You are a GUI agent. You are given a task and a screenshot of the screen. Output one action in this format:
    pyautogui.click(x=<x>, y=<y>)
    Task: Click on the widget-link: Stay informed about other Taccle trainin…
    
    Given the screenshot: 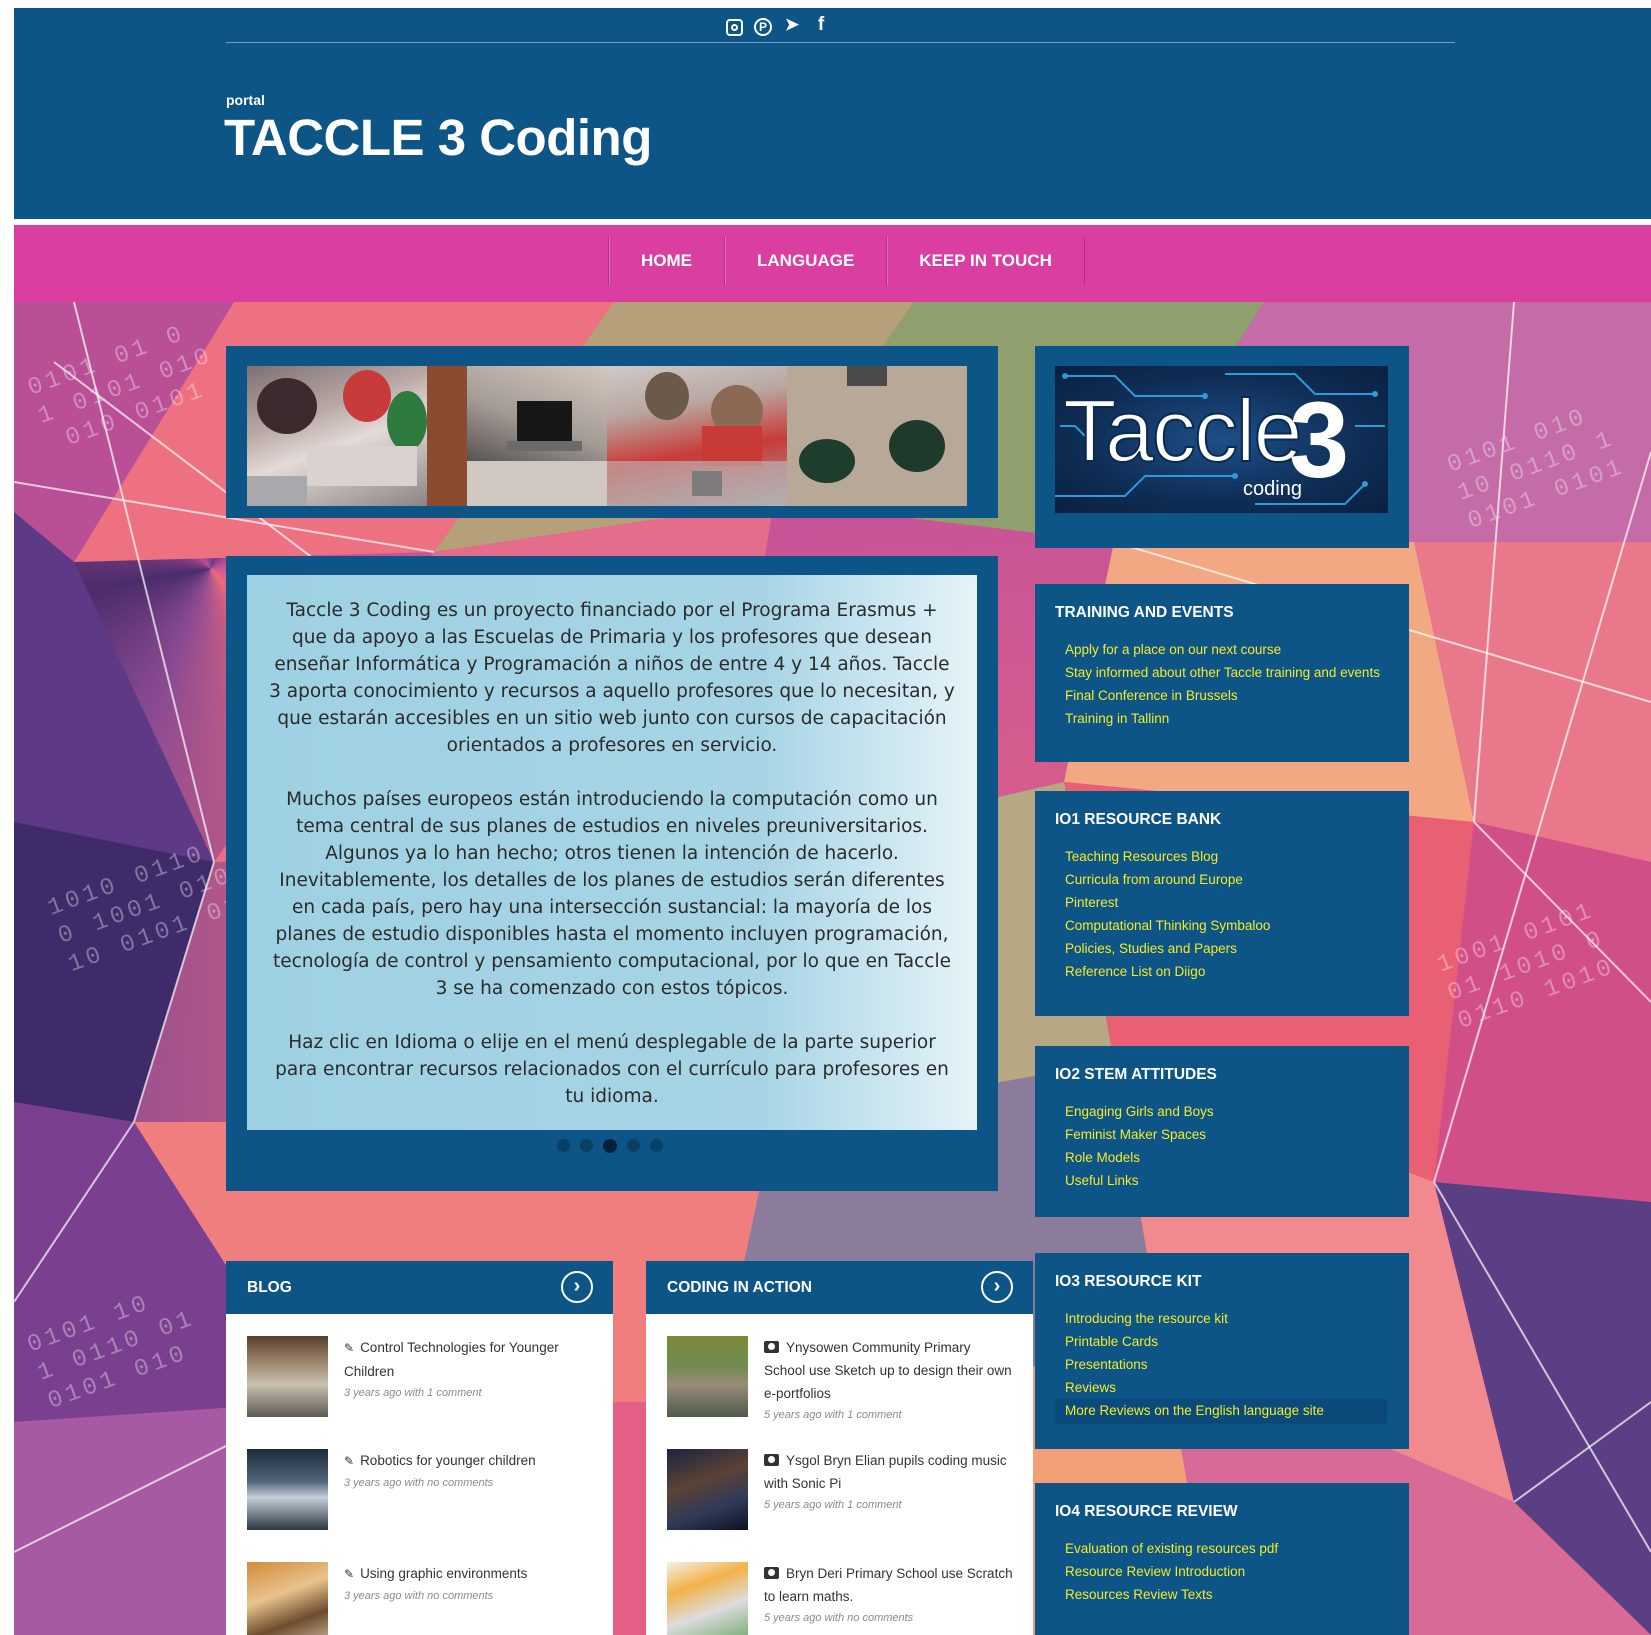 What is the action you would take?
    pyautogui.click(x=1222, y=672)
    